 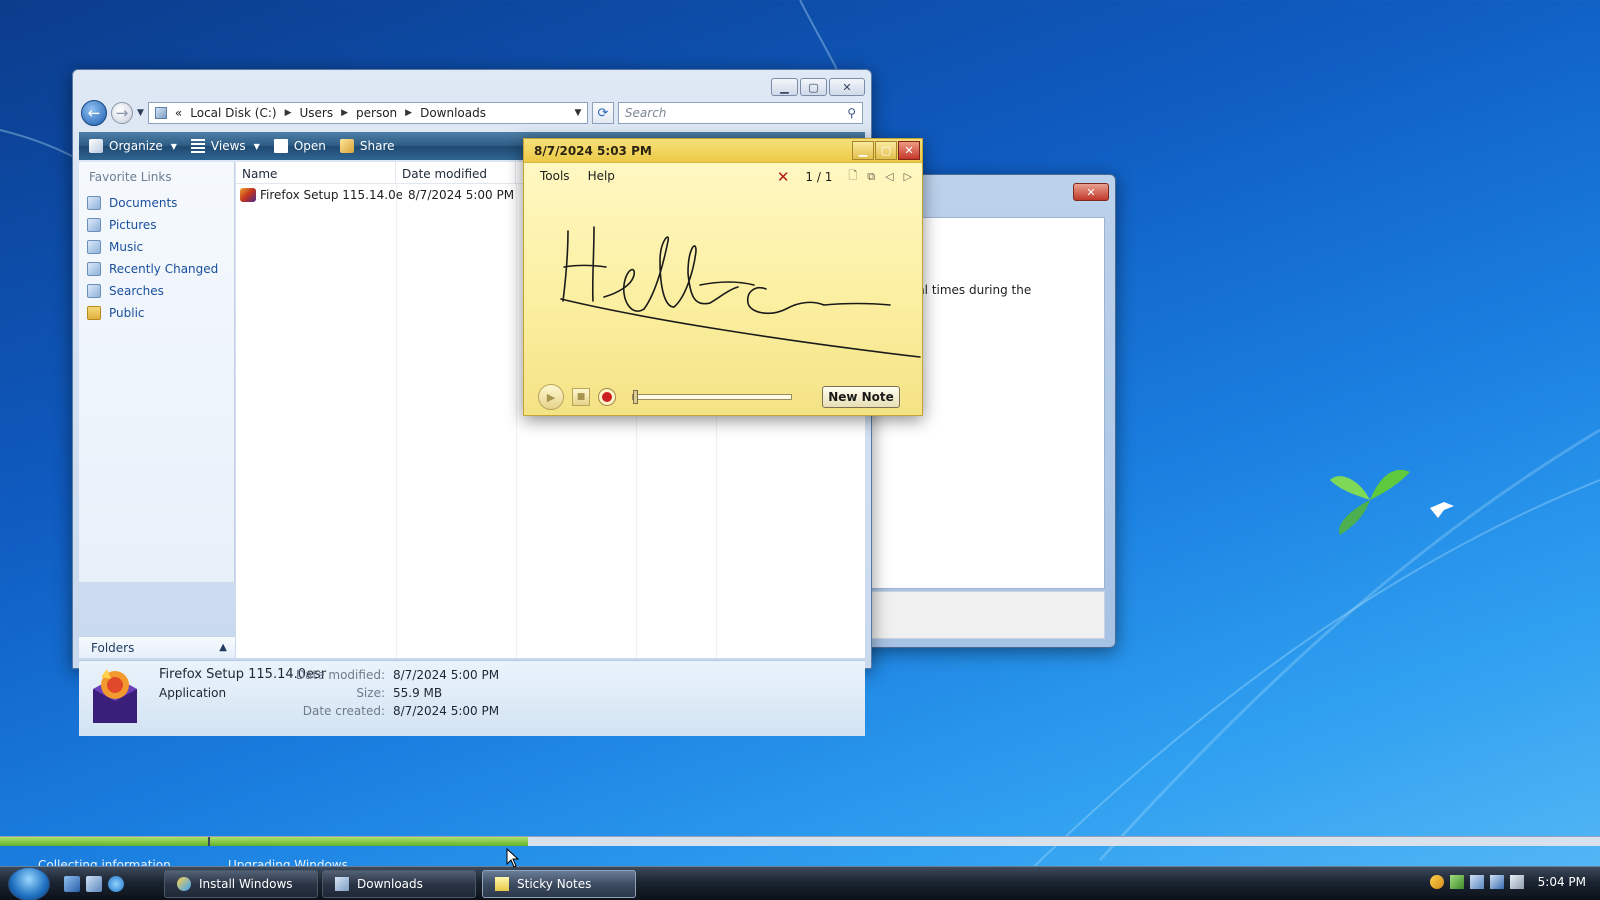 I want to click on search-input: Search ⚲, so click(x=740, y=113).